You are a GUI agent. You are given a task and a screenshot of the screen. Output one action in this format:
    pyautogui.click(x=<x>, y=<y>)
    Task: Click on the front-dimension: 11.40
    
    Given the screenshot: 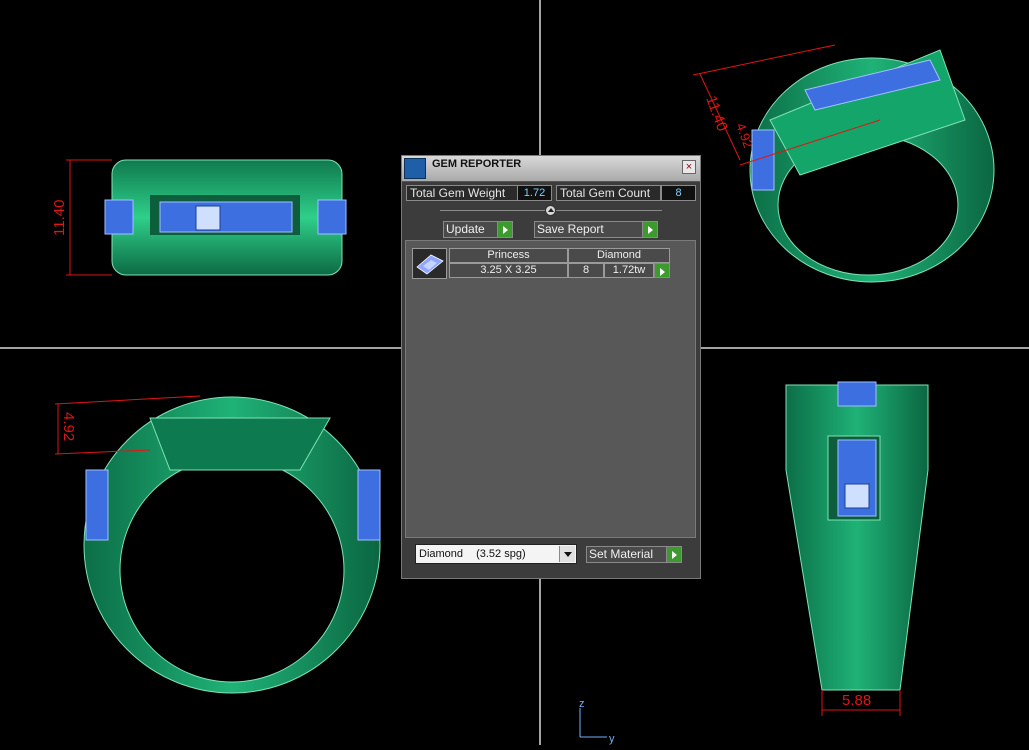 What is the action you would take?
    pyautogui.click(x=59, y=218)
    